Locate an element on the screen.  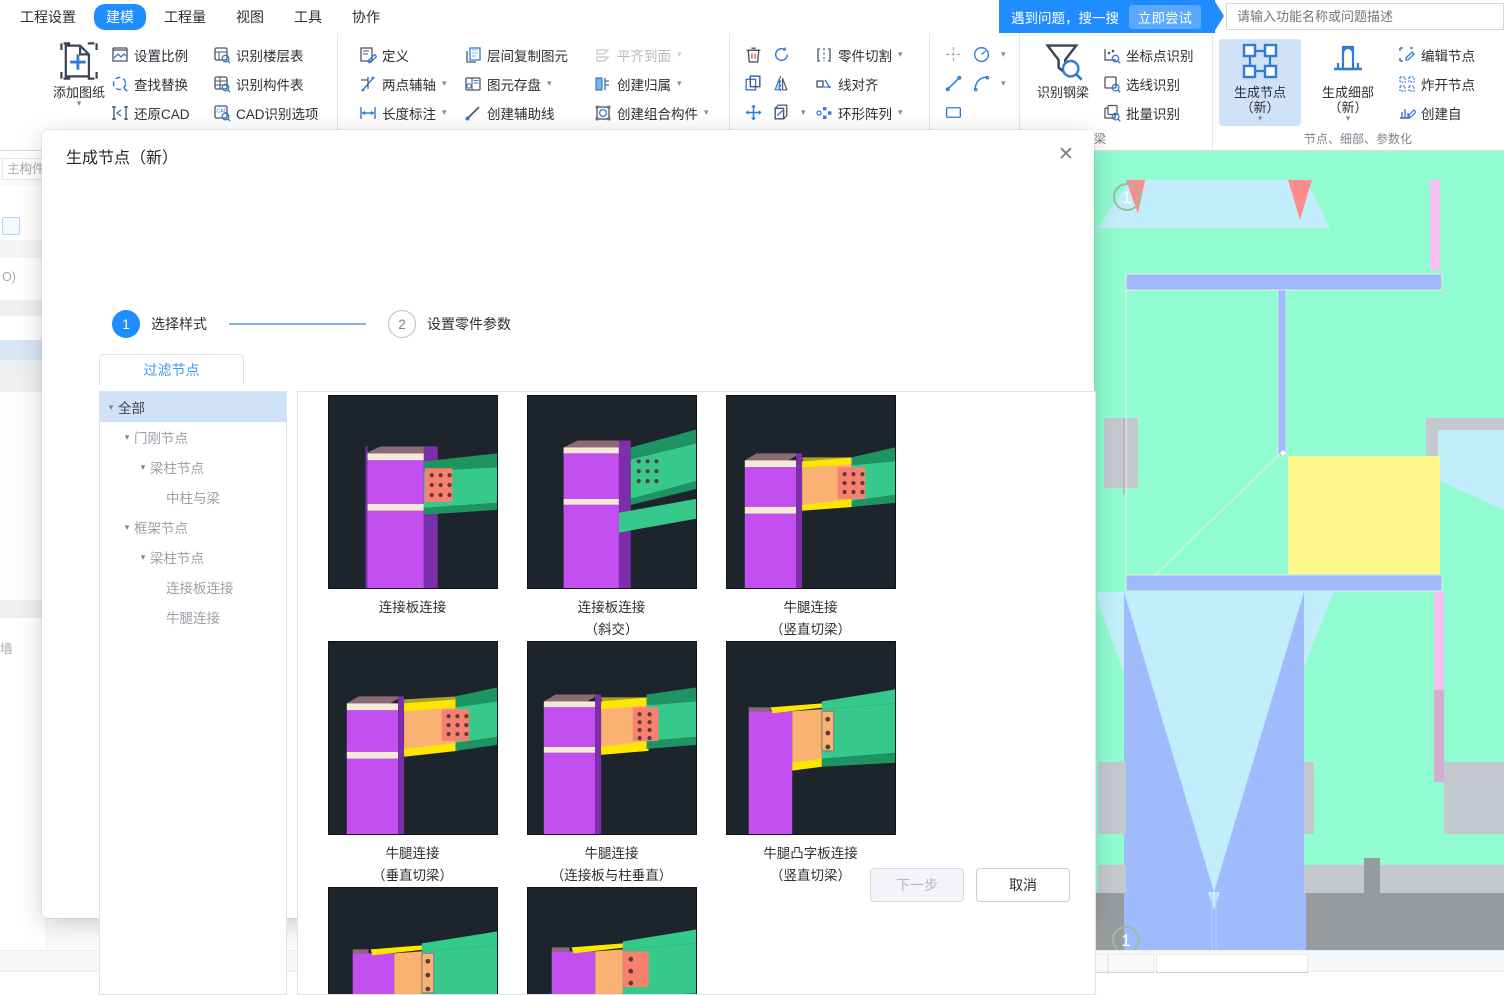
create-composite-component-caret-icon: ▾ is located at coordinates (706, 112).